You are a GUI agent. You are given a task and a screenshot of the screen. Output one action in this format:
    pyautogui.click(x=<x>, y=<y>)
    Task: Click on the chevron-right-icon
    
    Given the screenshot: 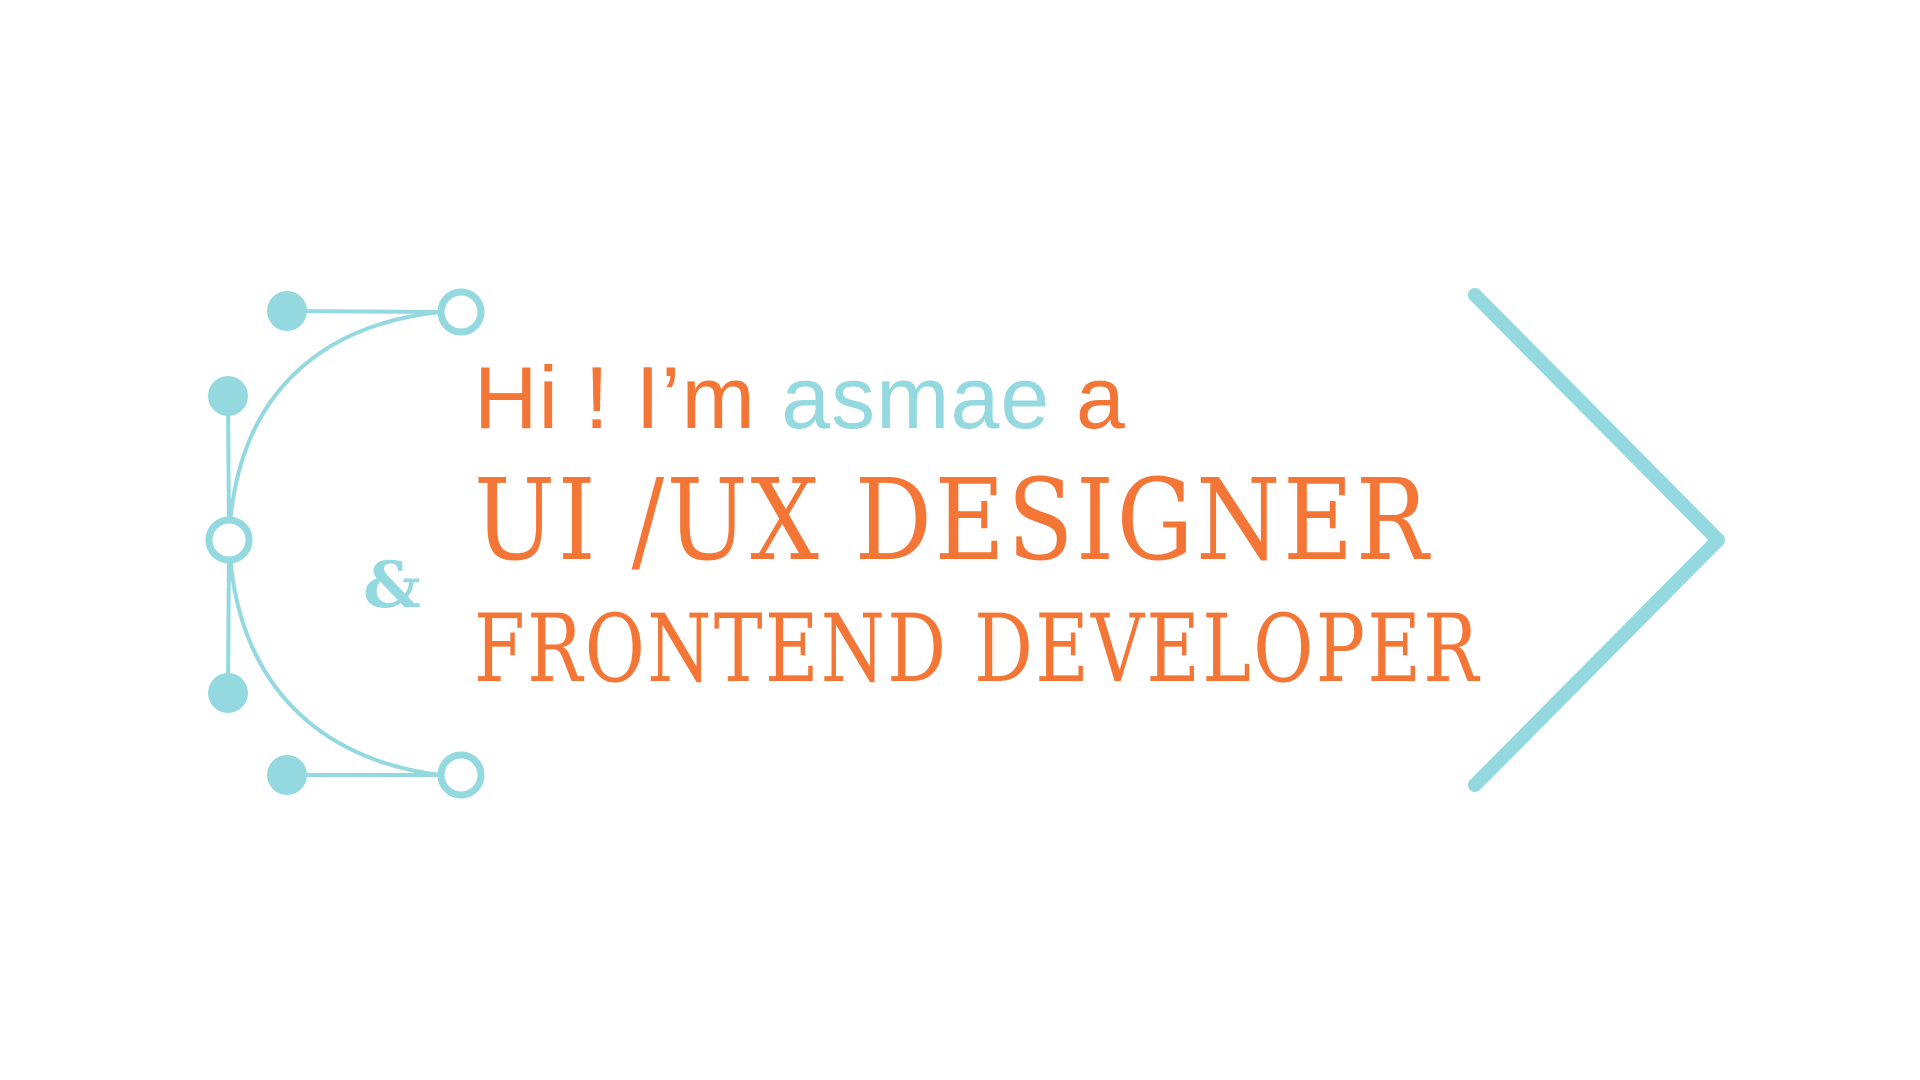 What is the action you would take?
    pyautogui.click(x=1596, y=540)
    